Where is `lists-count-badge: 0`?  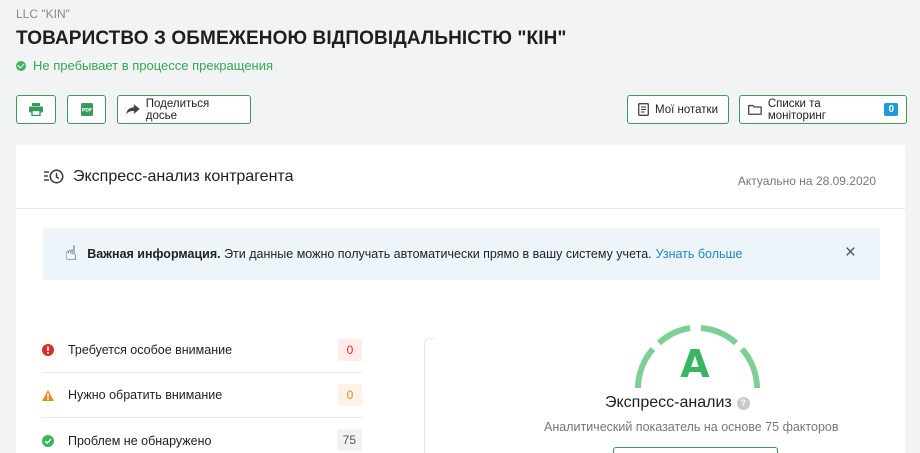
lists-count-badge: 0 is located at coordinates (891, 109).